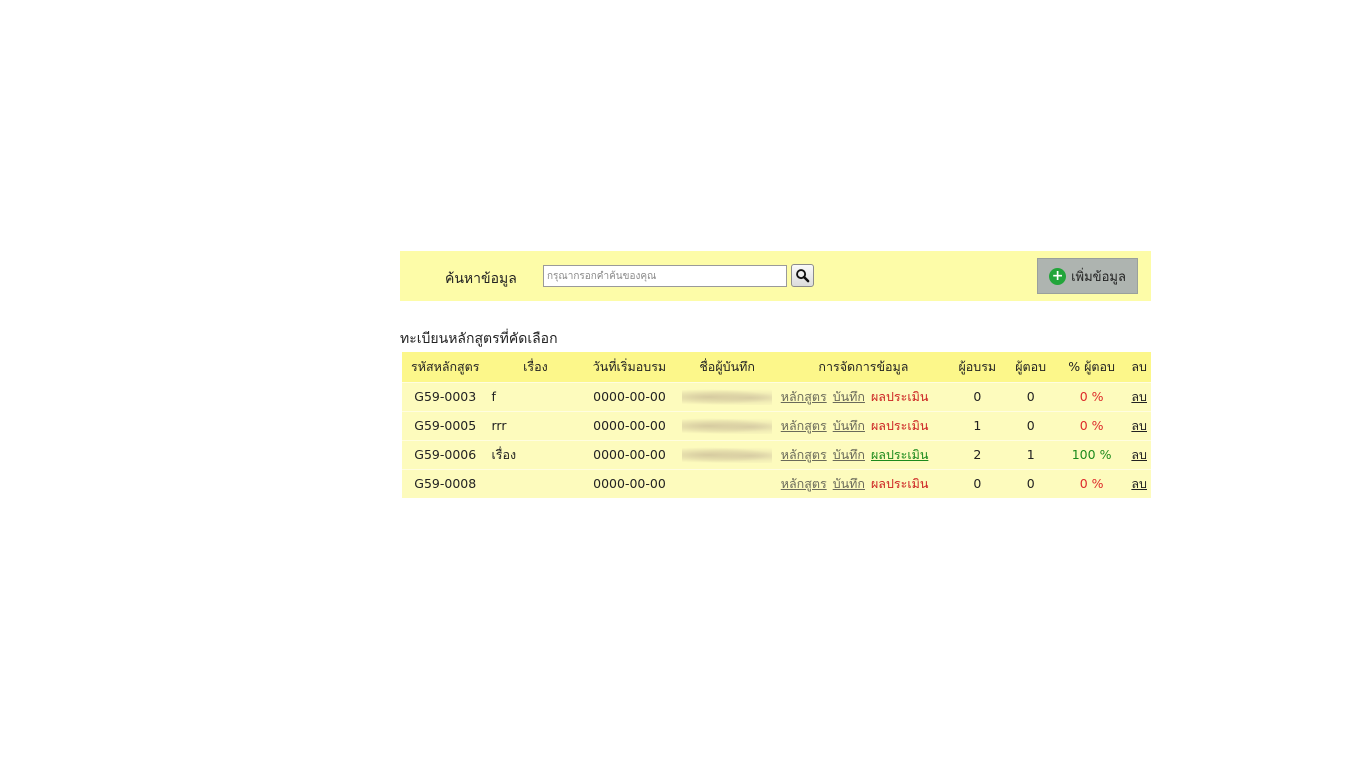  I want to click on trainee-count: 2, so click(977, 454).